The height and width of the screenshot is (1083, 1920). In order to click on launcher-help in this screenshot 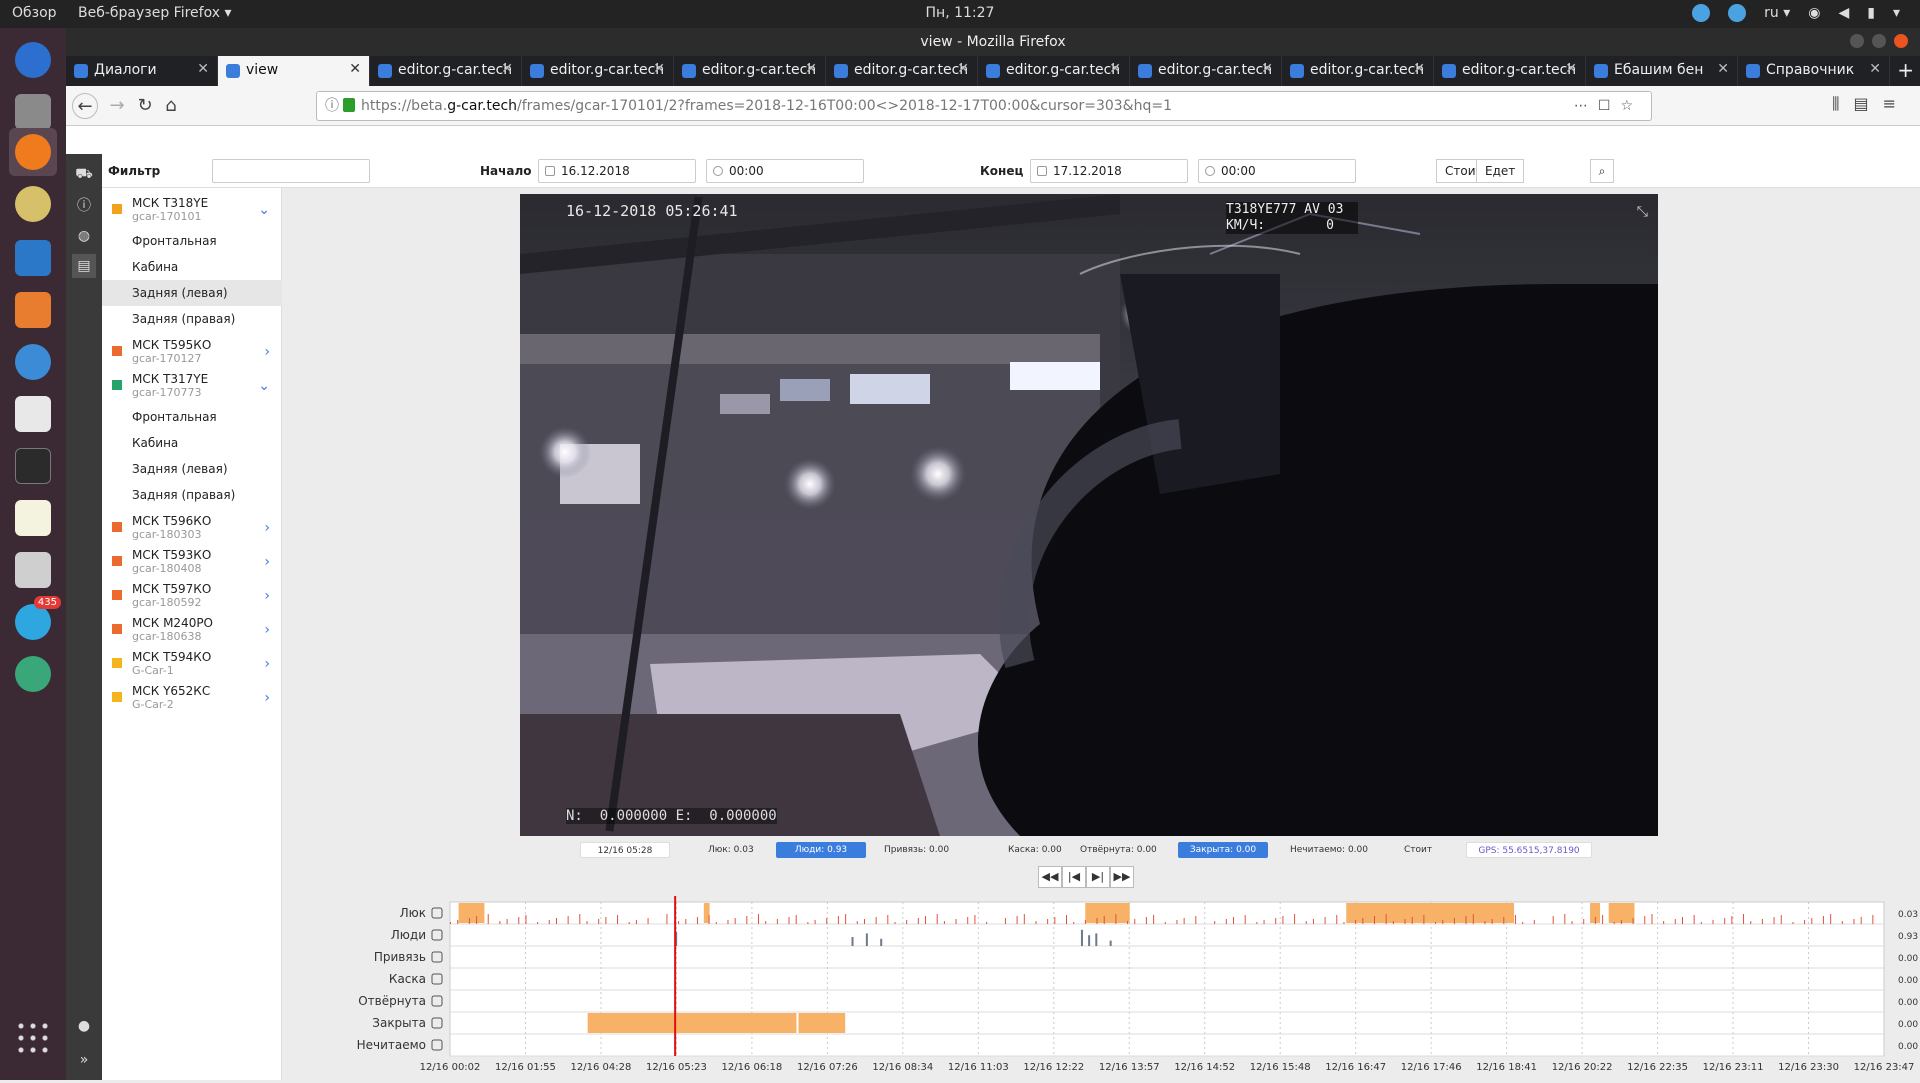, I will do `click(33, 362)`.